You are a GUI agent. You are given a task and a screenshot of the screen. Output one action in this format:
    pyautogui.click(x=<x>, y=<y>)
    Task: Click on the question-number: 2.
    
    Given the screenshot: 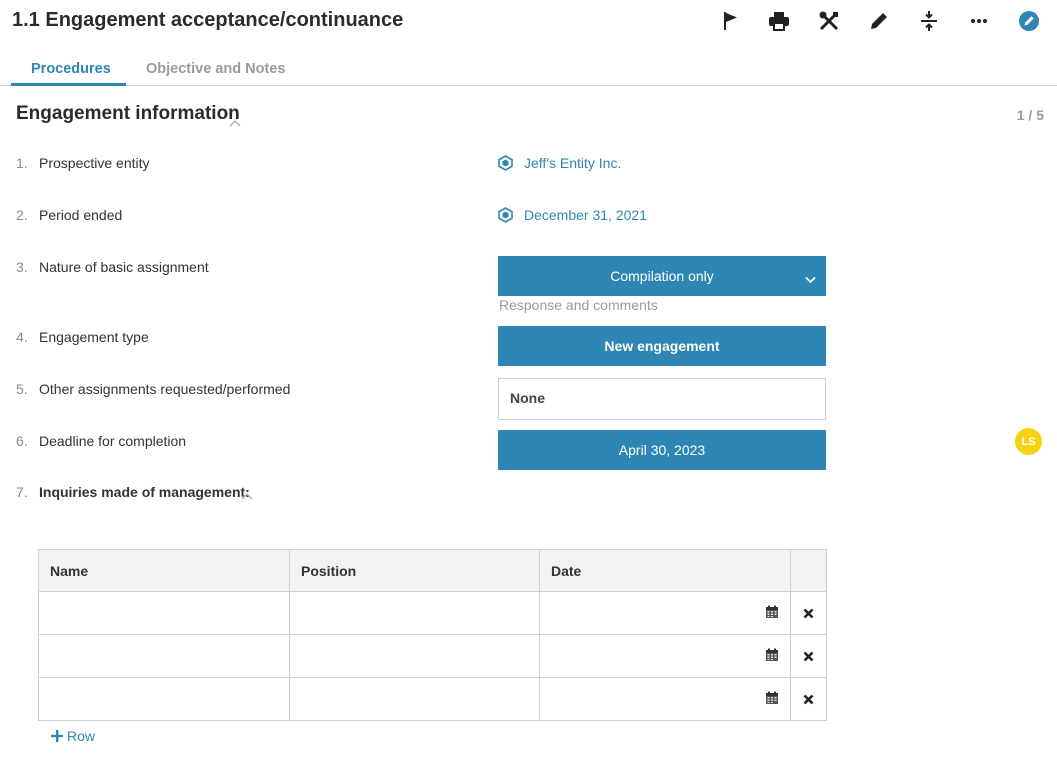 What is the action you would take?
    pyautogui.click(x=22, y=215)
    